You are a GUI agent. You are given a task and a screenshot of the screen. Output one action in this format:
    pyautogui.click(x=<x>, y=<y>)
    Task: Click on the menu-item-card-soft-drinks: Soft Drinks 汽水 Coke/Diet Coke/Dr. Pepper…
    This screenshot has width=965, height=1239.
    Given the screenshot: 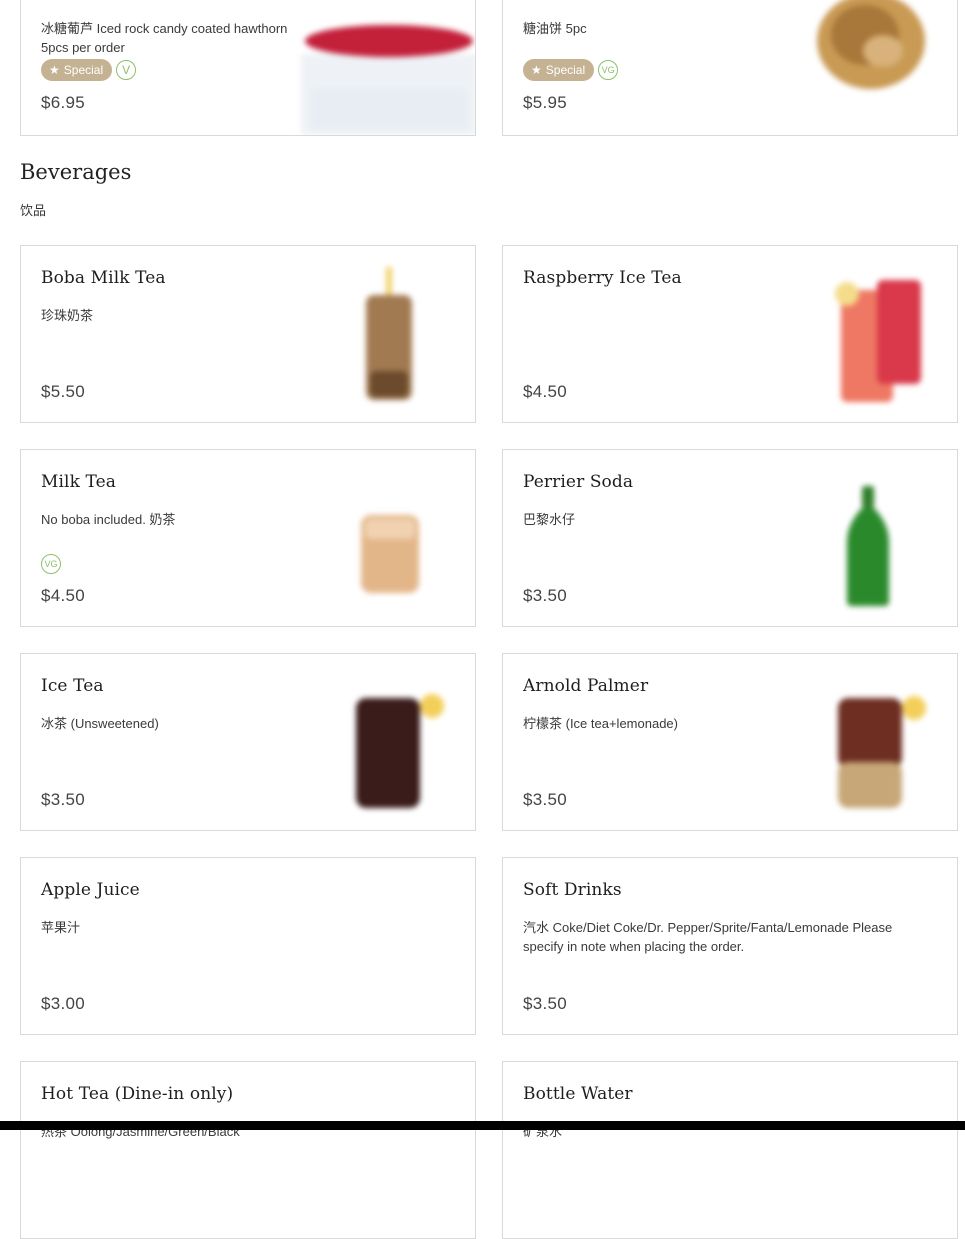 What is the action you would take?
    pyautogui.click(x=730, y=946)
    